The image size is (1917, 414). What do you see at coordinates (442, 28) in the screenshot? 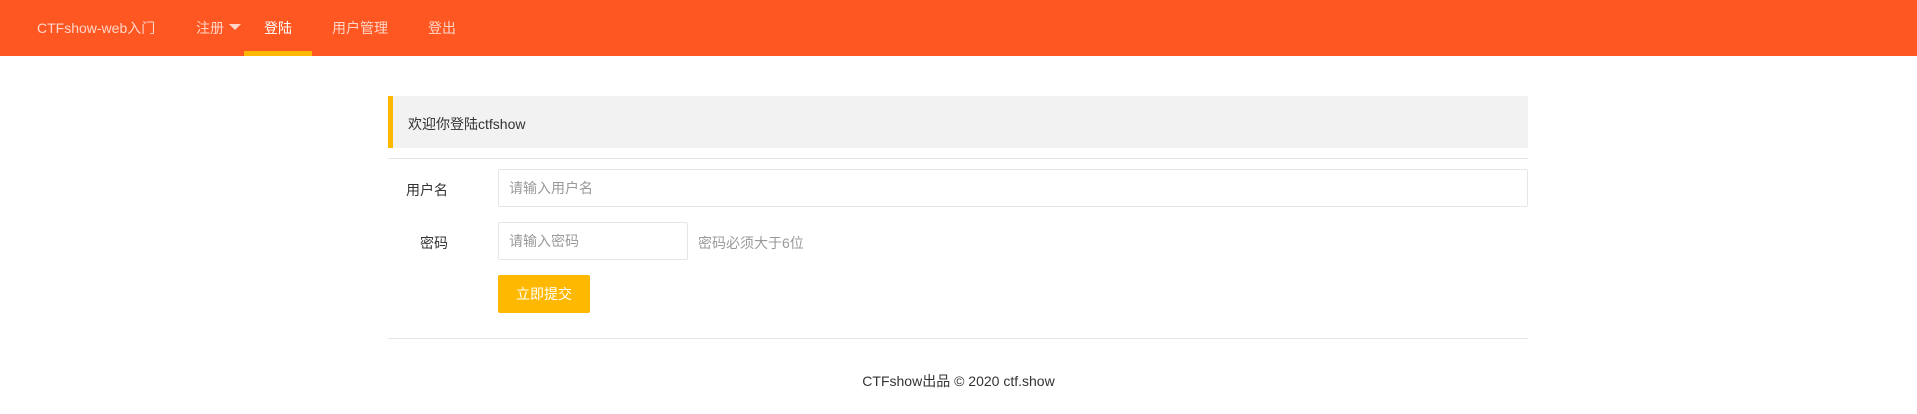
I see `nav-logout: 登出` at bounding box center [442, 28].